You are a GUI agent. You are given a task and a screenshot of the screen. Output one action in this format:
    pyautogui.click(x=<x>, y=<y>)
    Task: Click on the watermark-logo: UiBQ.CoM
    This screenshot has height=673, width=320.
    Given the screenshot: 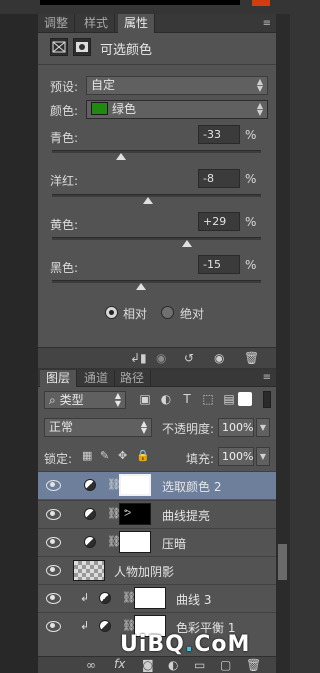 What is the action you would take?
    pyautogui.click(x=185, y=644)
    